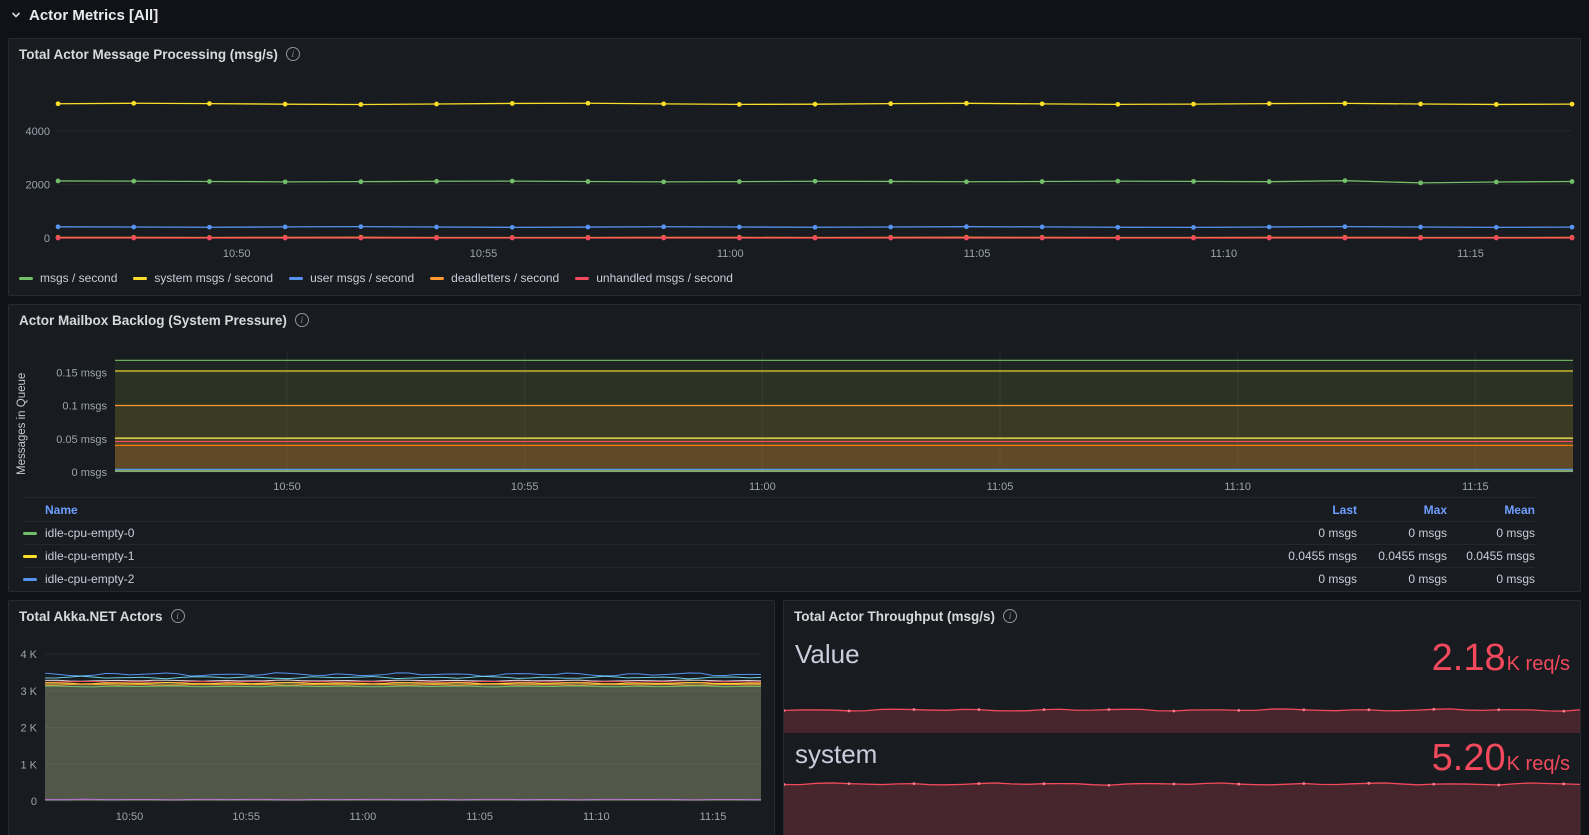 Image resolution: width=1589 pixels, height=835 pixels. Describe the element at coordinates (351, 278) in the screenshot. I see `legend-item: user msgs / second` at that location.